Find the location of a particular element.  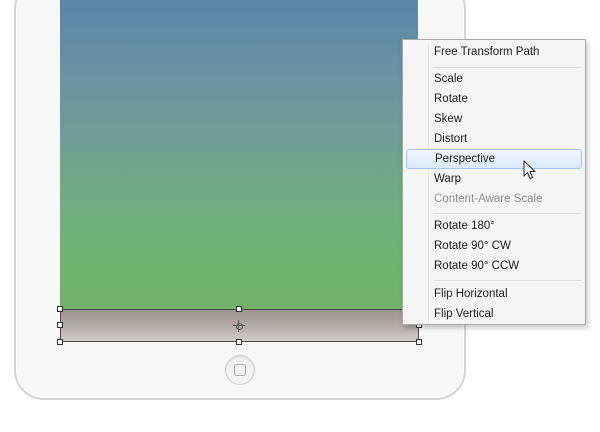

transform-handle-bottom-left is located at coordinates (60, 342).